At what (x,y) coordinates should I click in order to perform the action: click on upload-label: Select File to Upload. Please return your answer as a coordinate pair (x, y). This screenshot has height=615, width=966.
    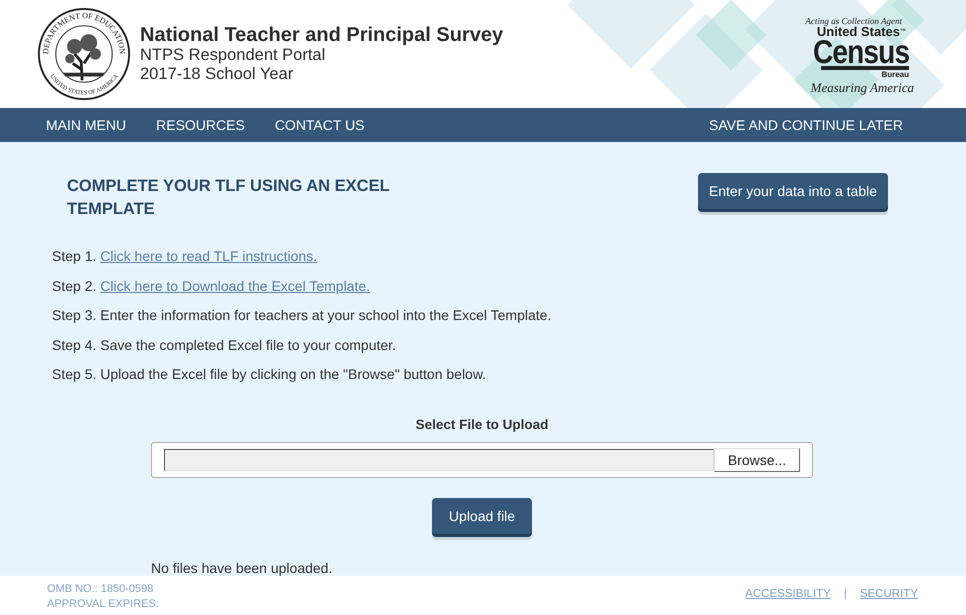
    Looking at the image, I should click on (482, 424).